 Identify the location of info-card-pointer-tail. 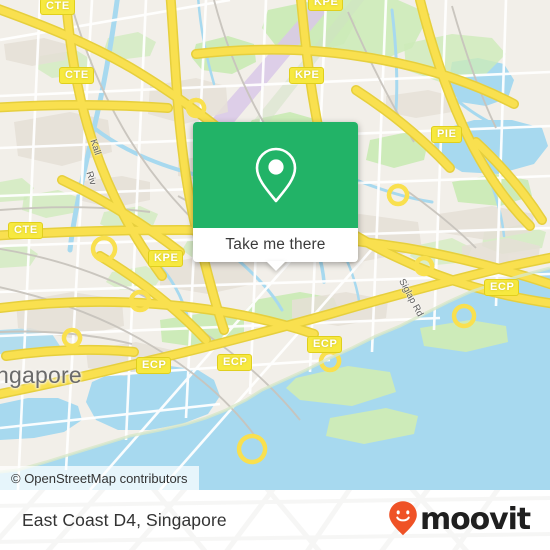
(275, 266).